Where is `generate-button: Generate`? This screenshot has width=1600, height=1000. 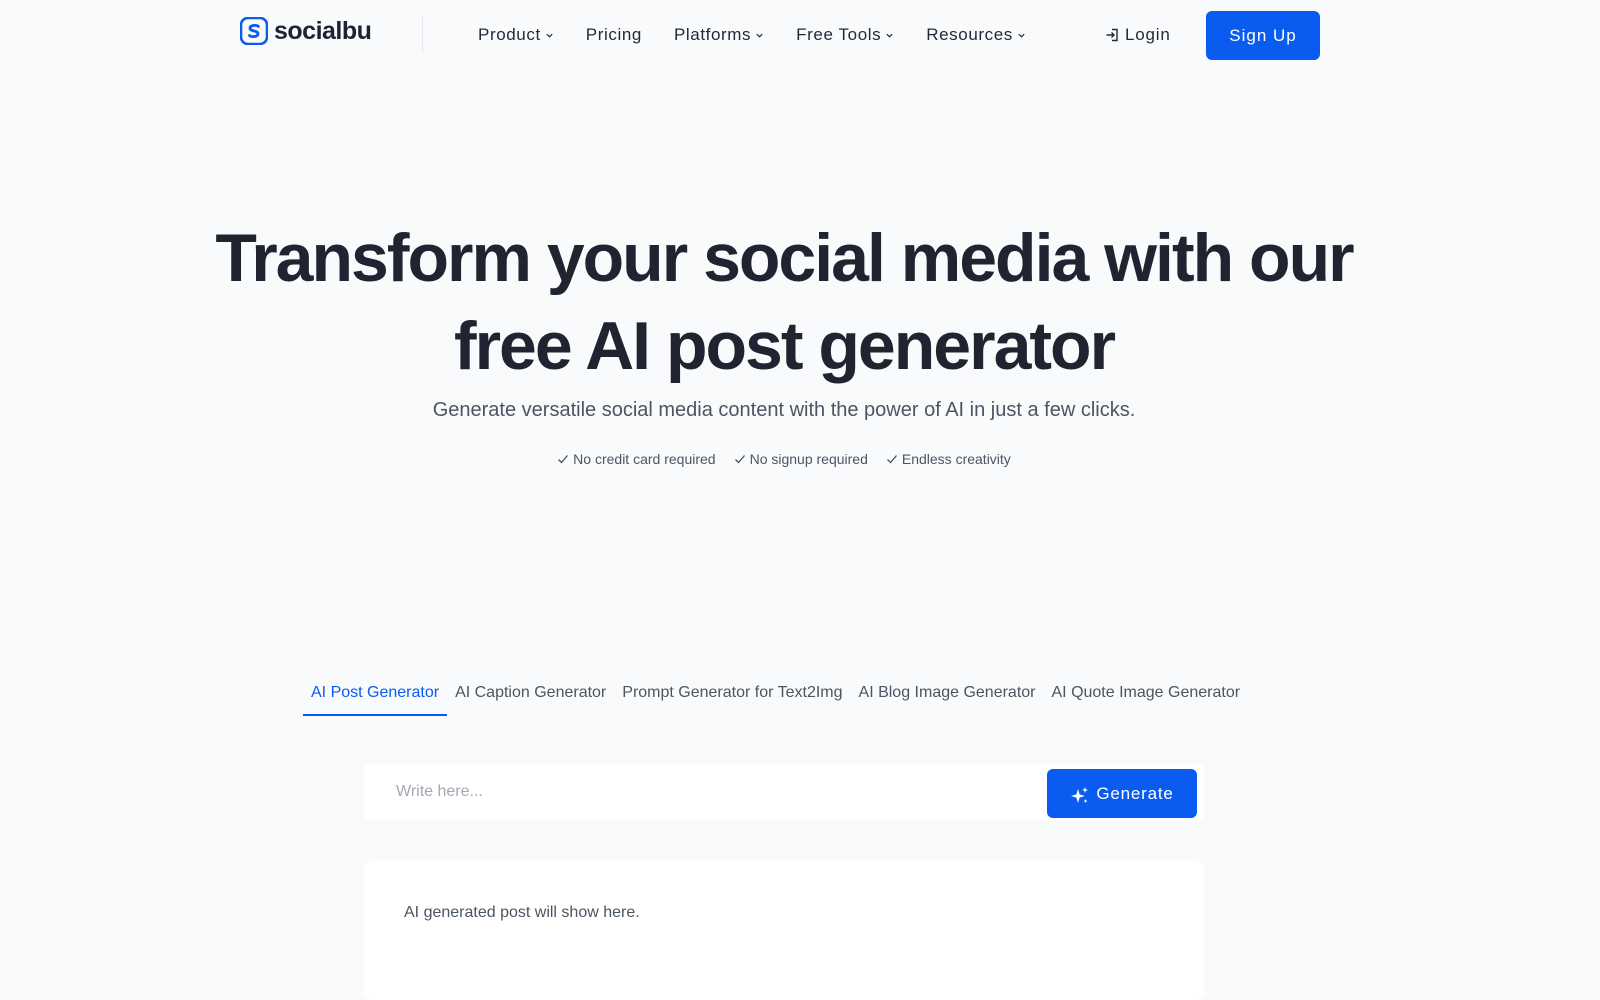
generate-button: Generate is located at coordinates (1122, 793).